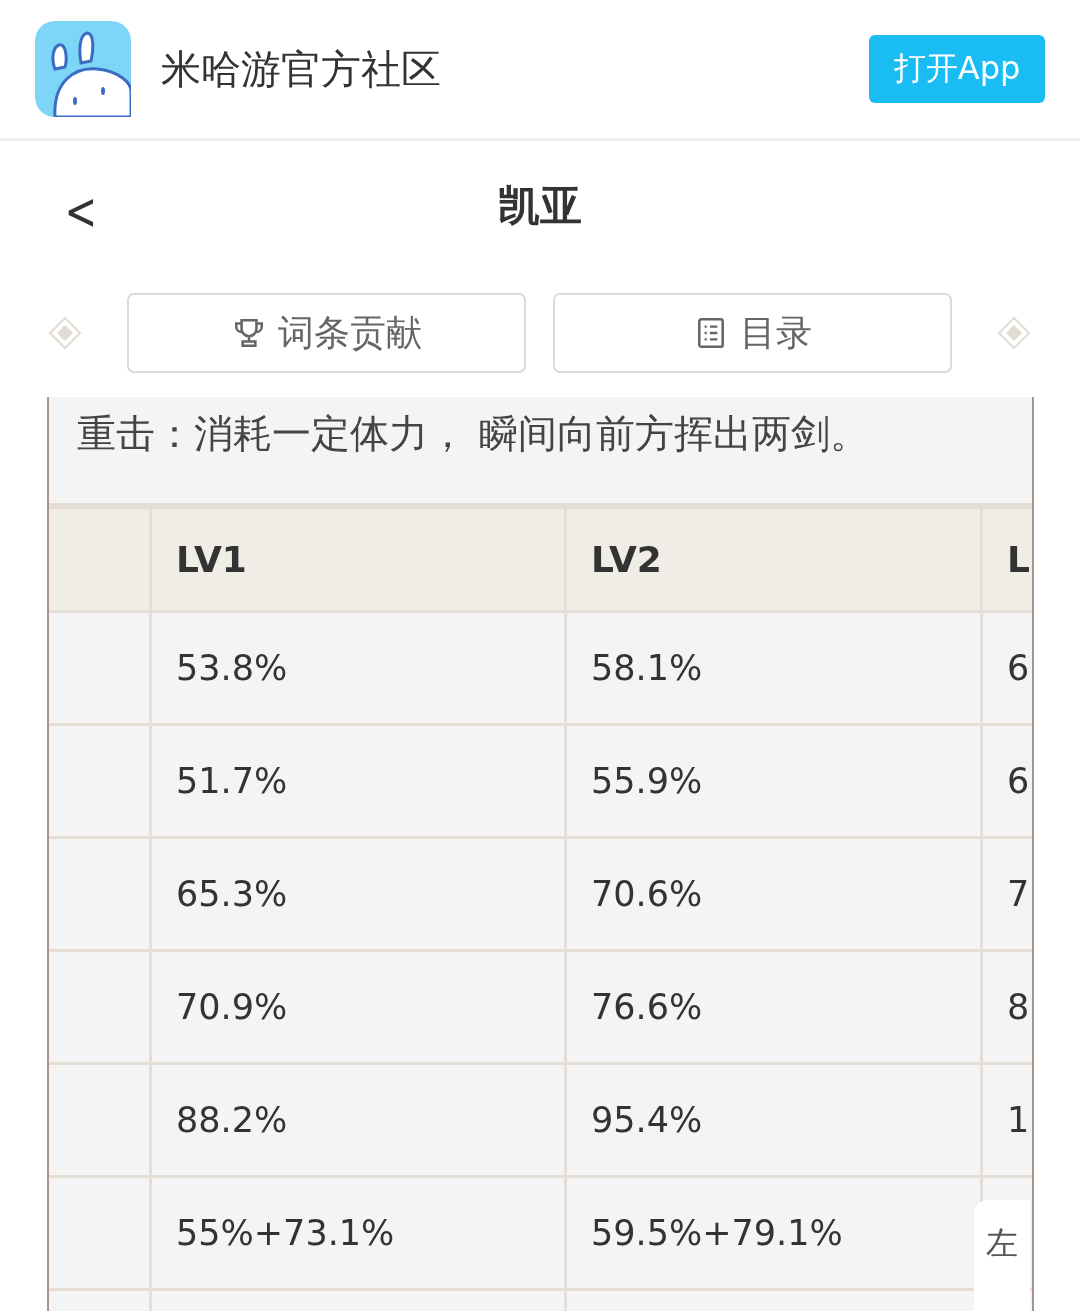 The image size is (1080, 1311). Describe the element at coordinates (773, 1120) in the screenshot. I see `table-cell: 95.4%` at that location.